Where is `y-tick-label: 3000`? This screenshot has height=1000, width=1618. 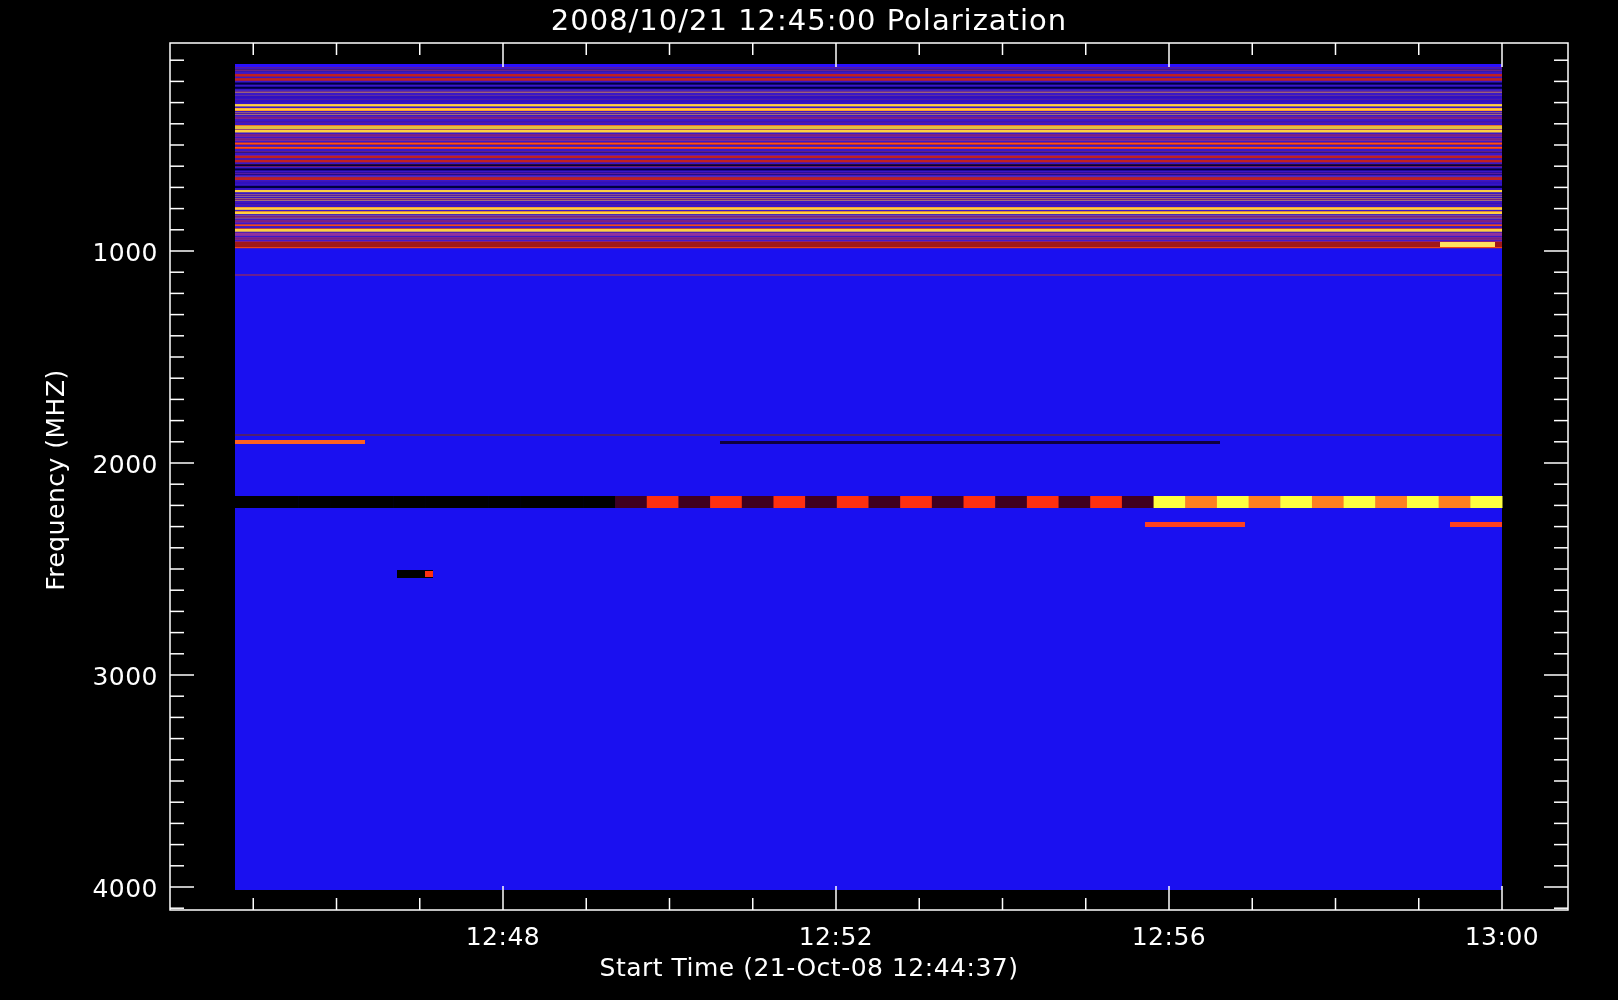 y-tick-label: 3000 is located at coordinates (125, 676).